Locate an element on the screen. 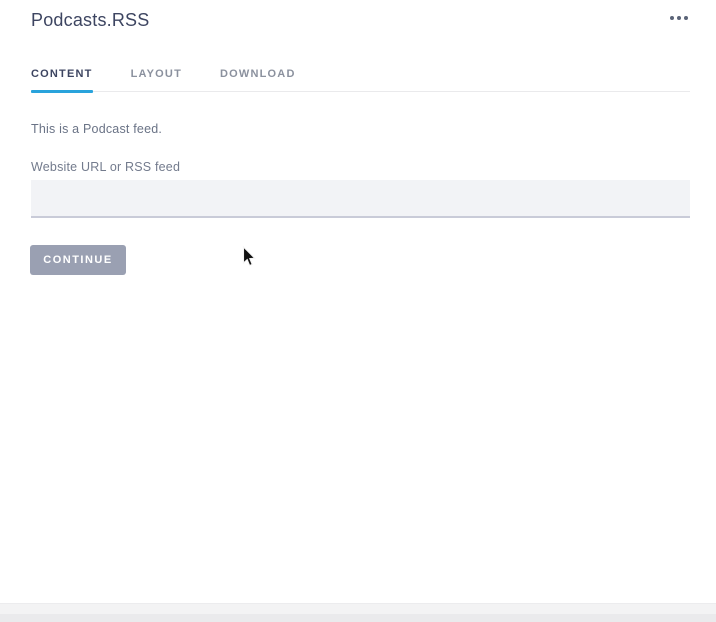  url-field-label: Website URL or RSS feed is located at coordinates (106, 167).